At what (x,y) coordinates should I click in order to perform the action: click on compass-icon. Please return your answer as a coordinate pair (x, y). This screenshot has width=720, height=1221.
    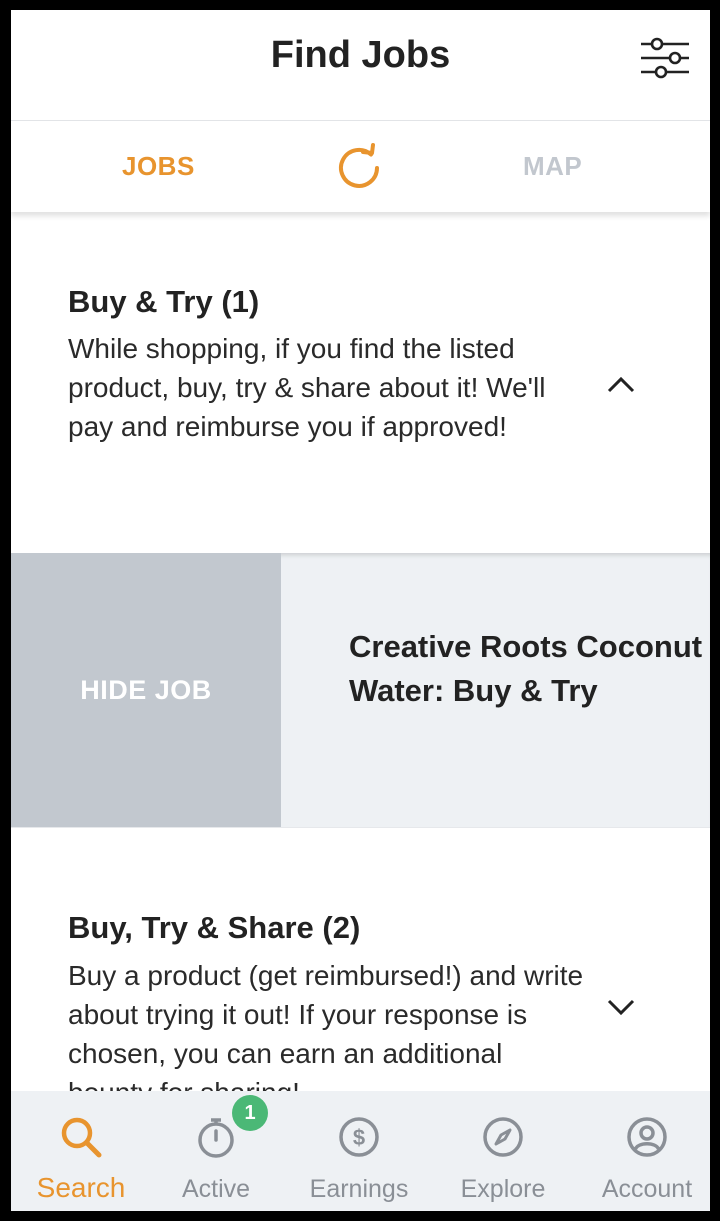
    Looking at the image, I should click on (503, 1137).